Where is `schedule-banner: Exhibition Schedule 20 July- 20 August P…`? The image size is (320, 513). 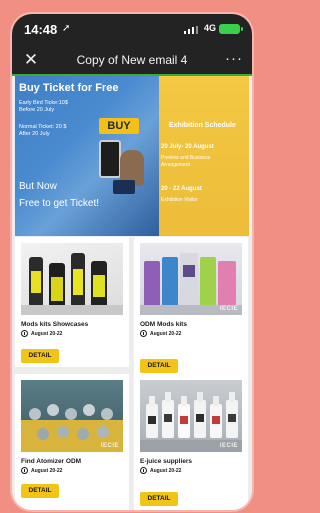 schedule-banner: Exhibition Schedule 20 July- 20 August P… is located at coordinates (204, 156).